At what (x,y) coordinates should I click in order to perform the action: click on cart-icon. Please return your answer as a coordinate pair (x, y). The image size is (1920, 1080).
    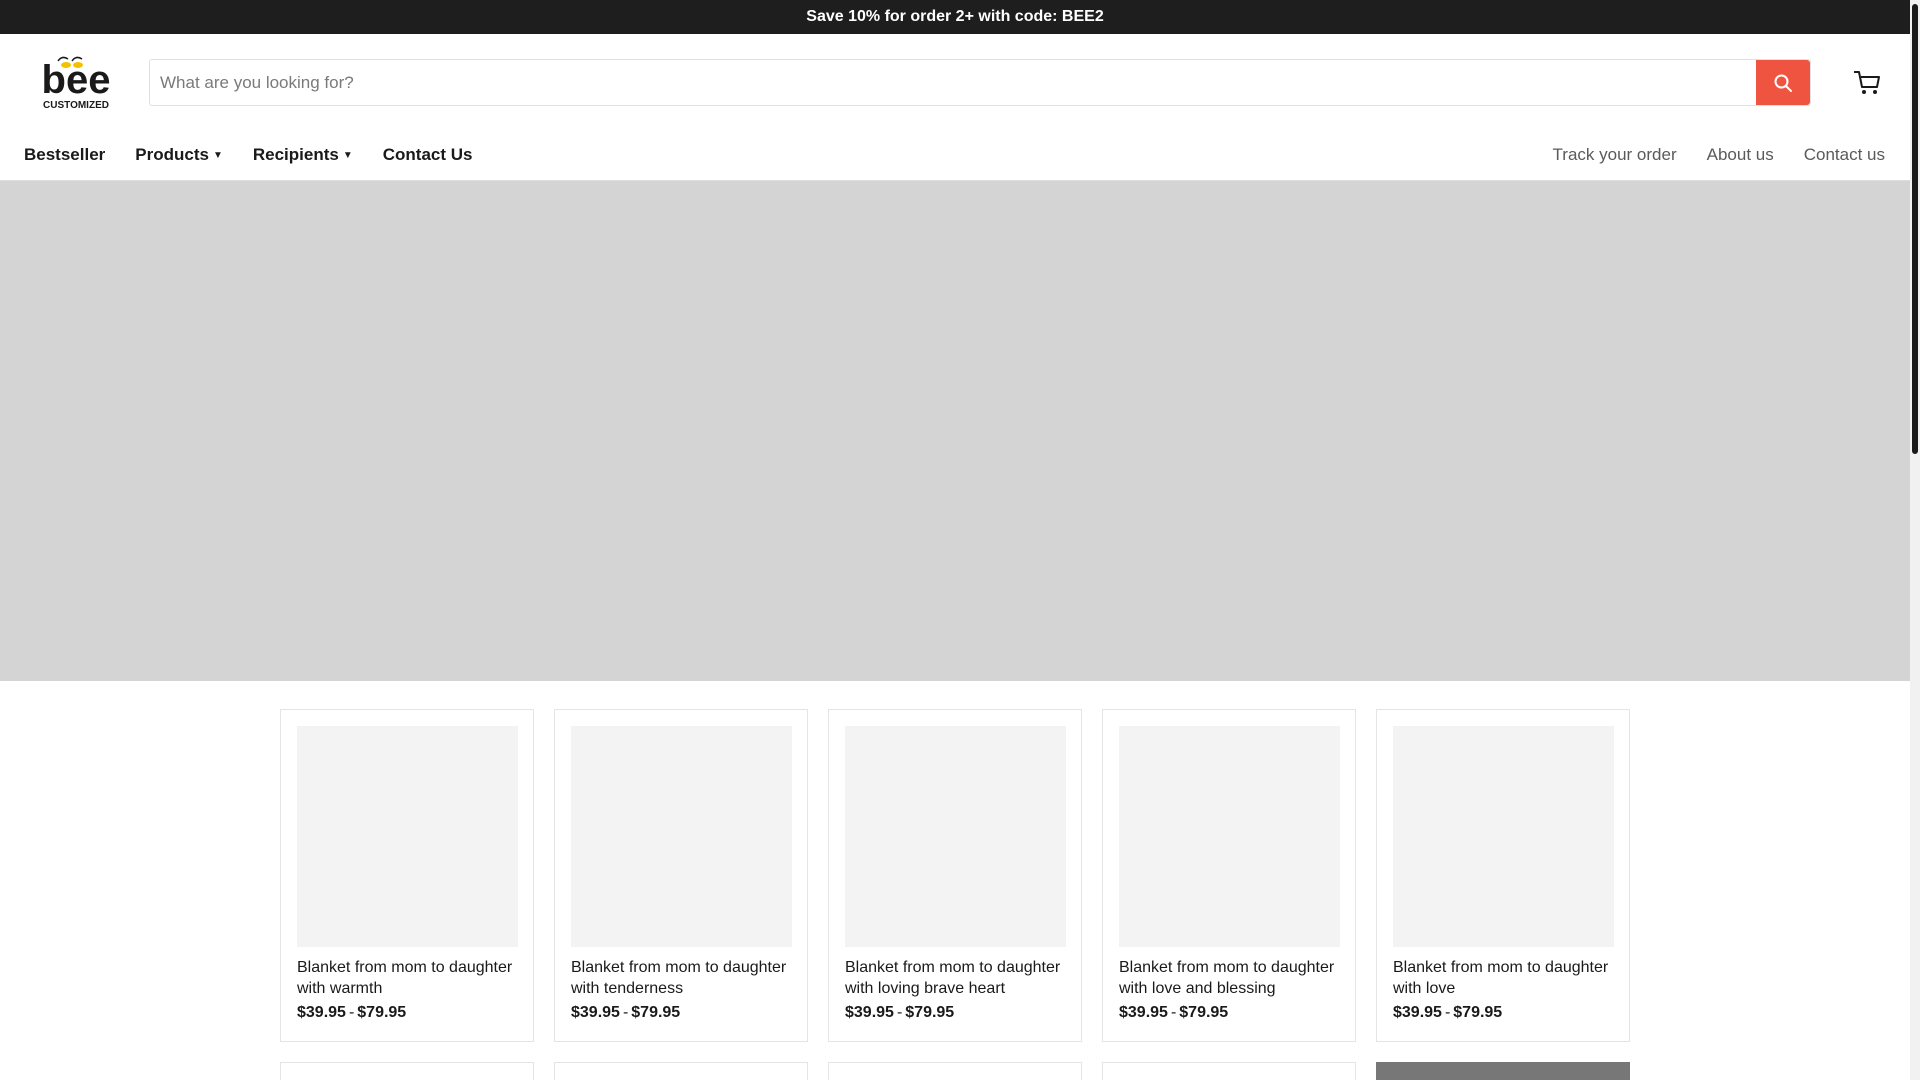
    Looking at the image, I should click on (1867, 82).